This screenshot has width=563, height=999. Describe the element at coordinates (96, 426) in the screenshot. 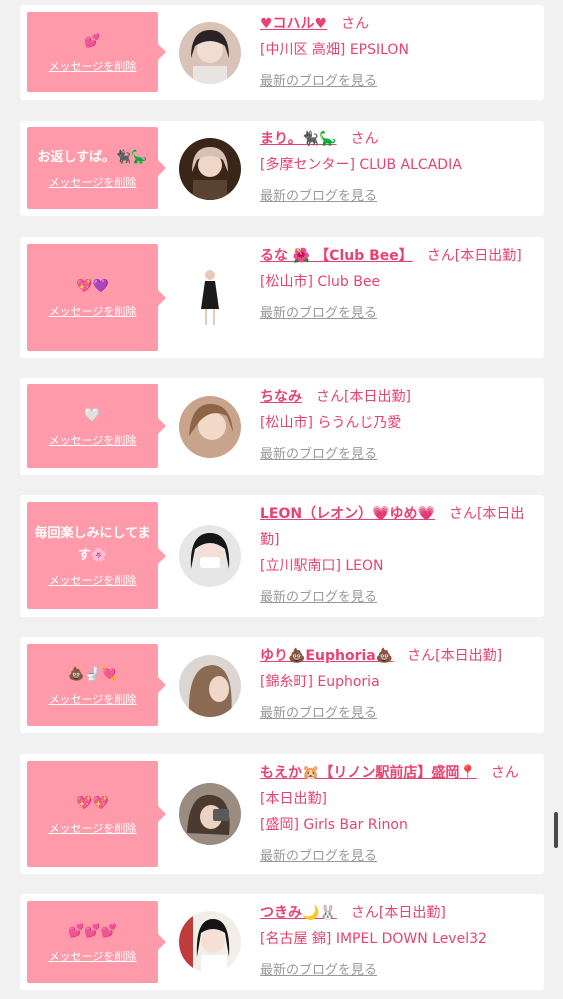

I see `message-bubble: 🤍 メッセージを削除` at that location.